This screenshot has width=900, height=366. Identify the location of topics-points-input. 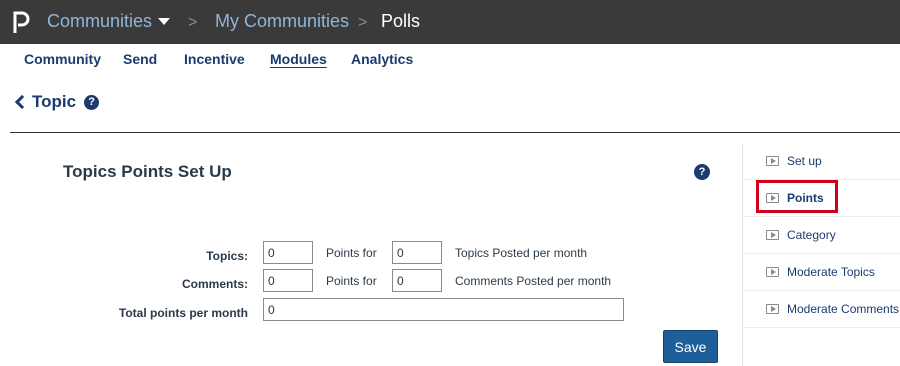
(288, 252).